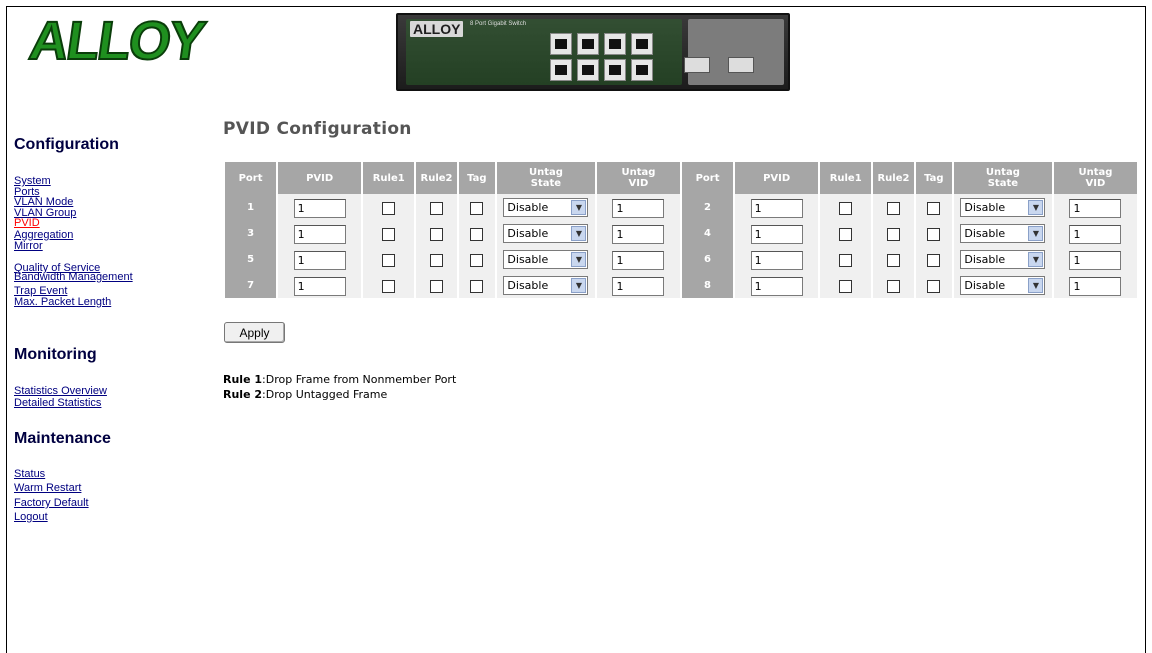  I want to click on port-jack, so click(588, 44).